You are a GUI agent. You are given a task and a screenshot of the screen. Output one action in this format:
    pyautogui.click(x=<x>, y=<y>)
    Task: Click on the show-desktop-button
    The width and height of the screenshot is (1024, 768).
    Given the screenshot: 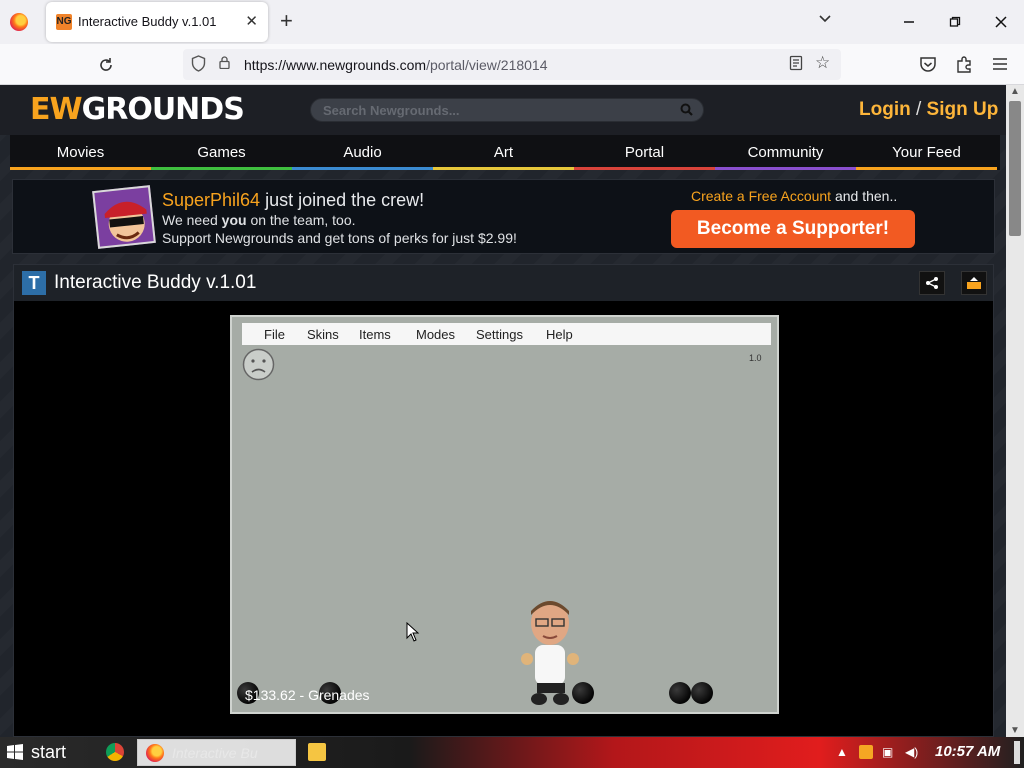 What is the action you would take?
    pyautogui.click(x=1017, y=752)
    